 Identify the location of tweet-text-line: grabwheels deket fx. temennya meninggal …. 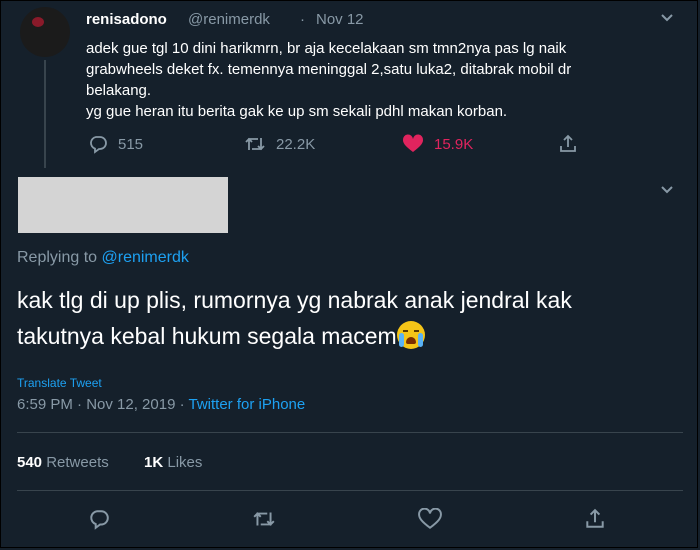
(329, 69).